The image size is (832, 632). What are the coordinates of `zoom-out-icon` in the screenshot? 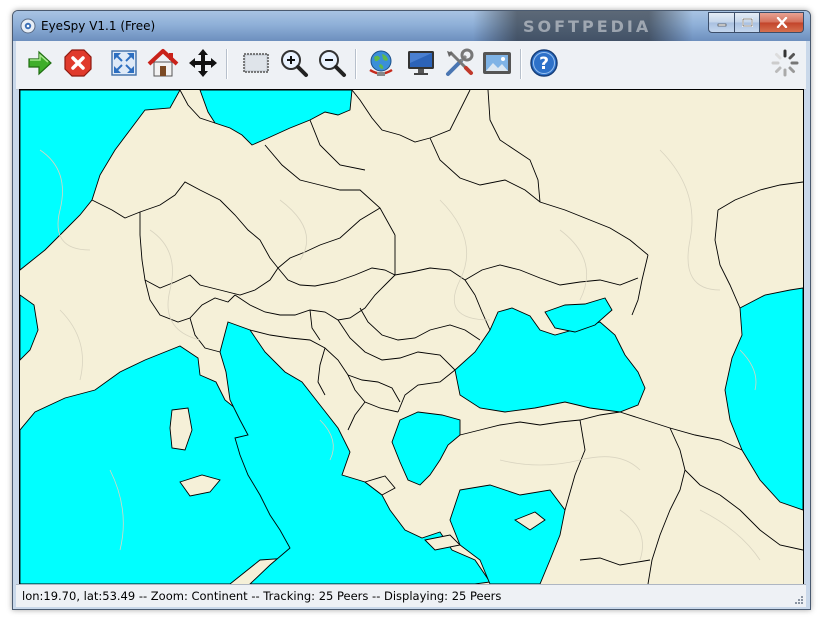 It's located at (332, 63).